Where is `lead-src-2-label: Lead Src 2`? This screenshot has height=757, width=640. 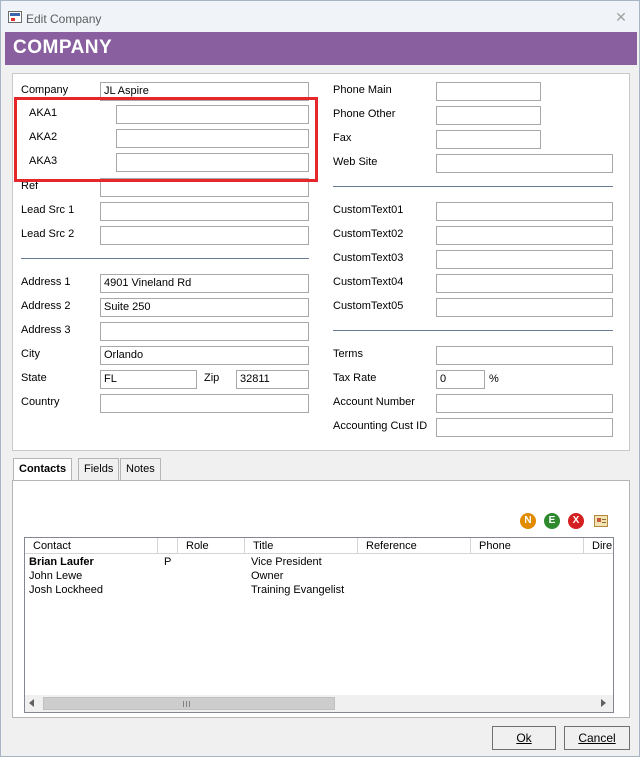
lead-src-2-label: Lead Src 2 is located at coordinates (48, 234).